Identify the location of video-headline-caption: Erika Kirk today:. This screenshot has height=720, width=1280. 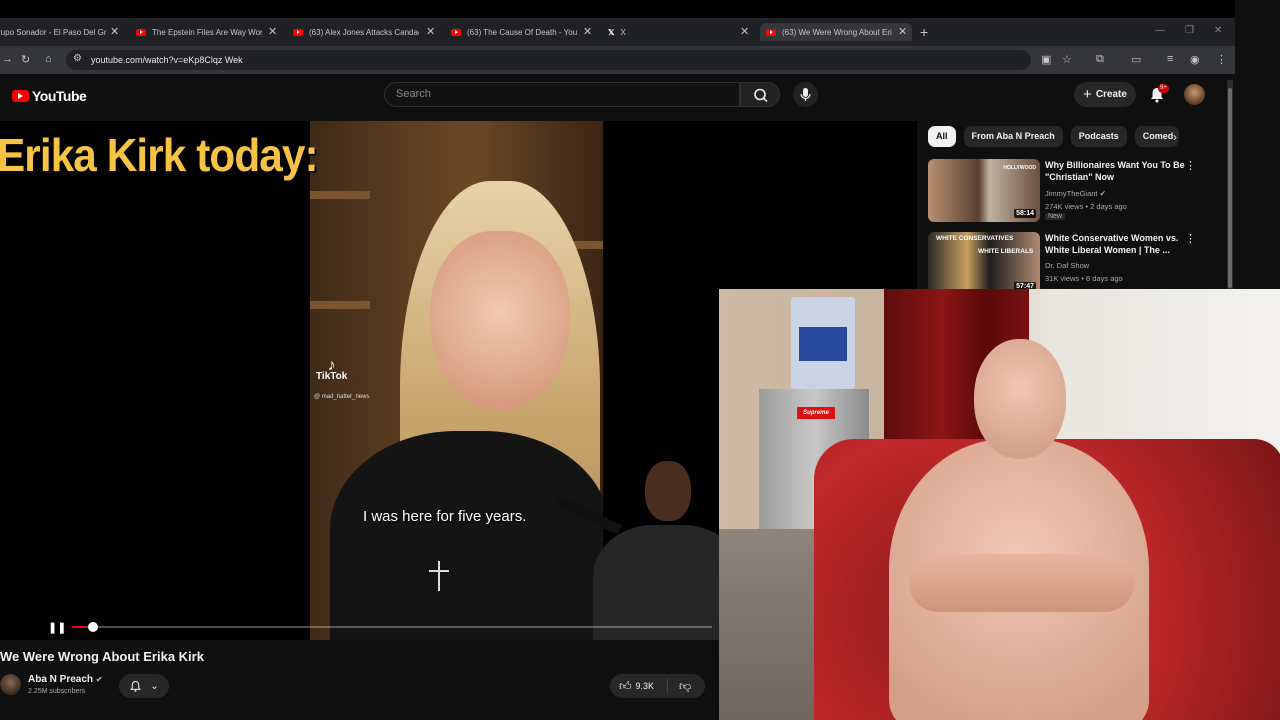
(159, 155).